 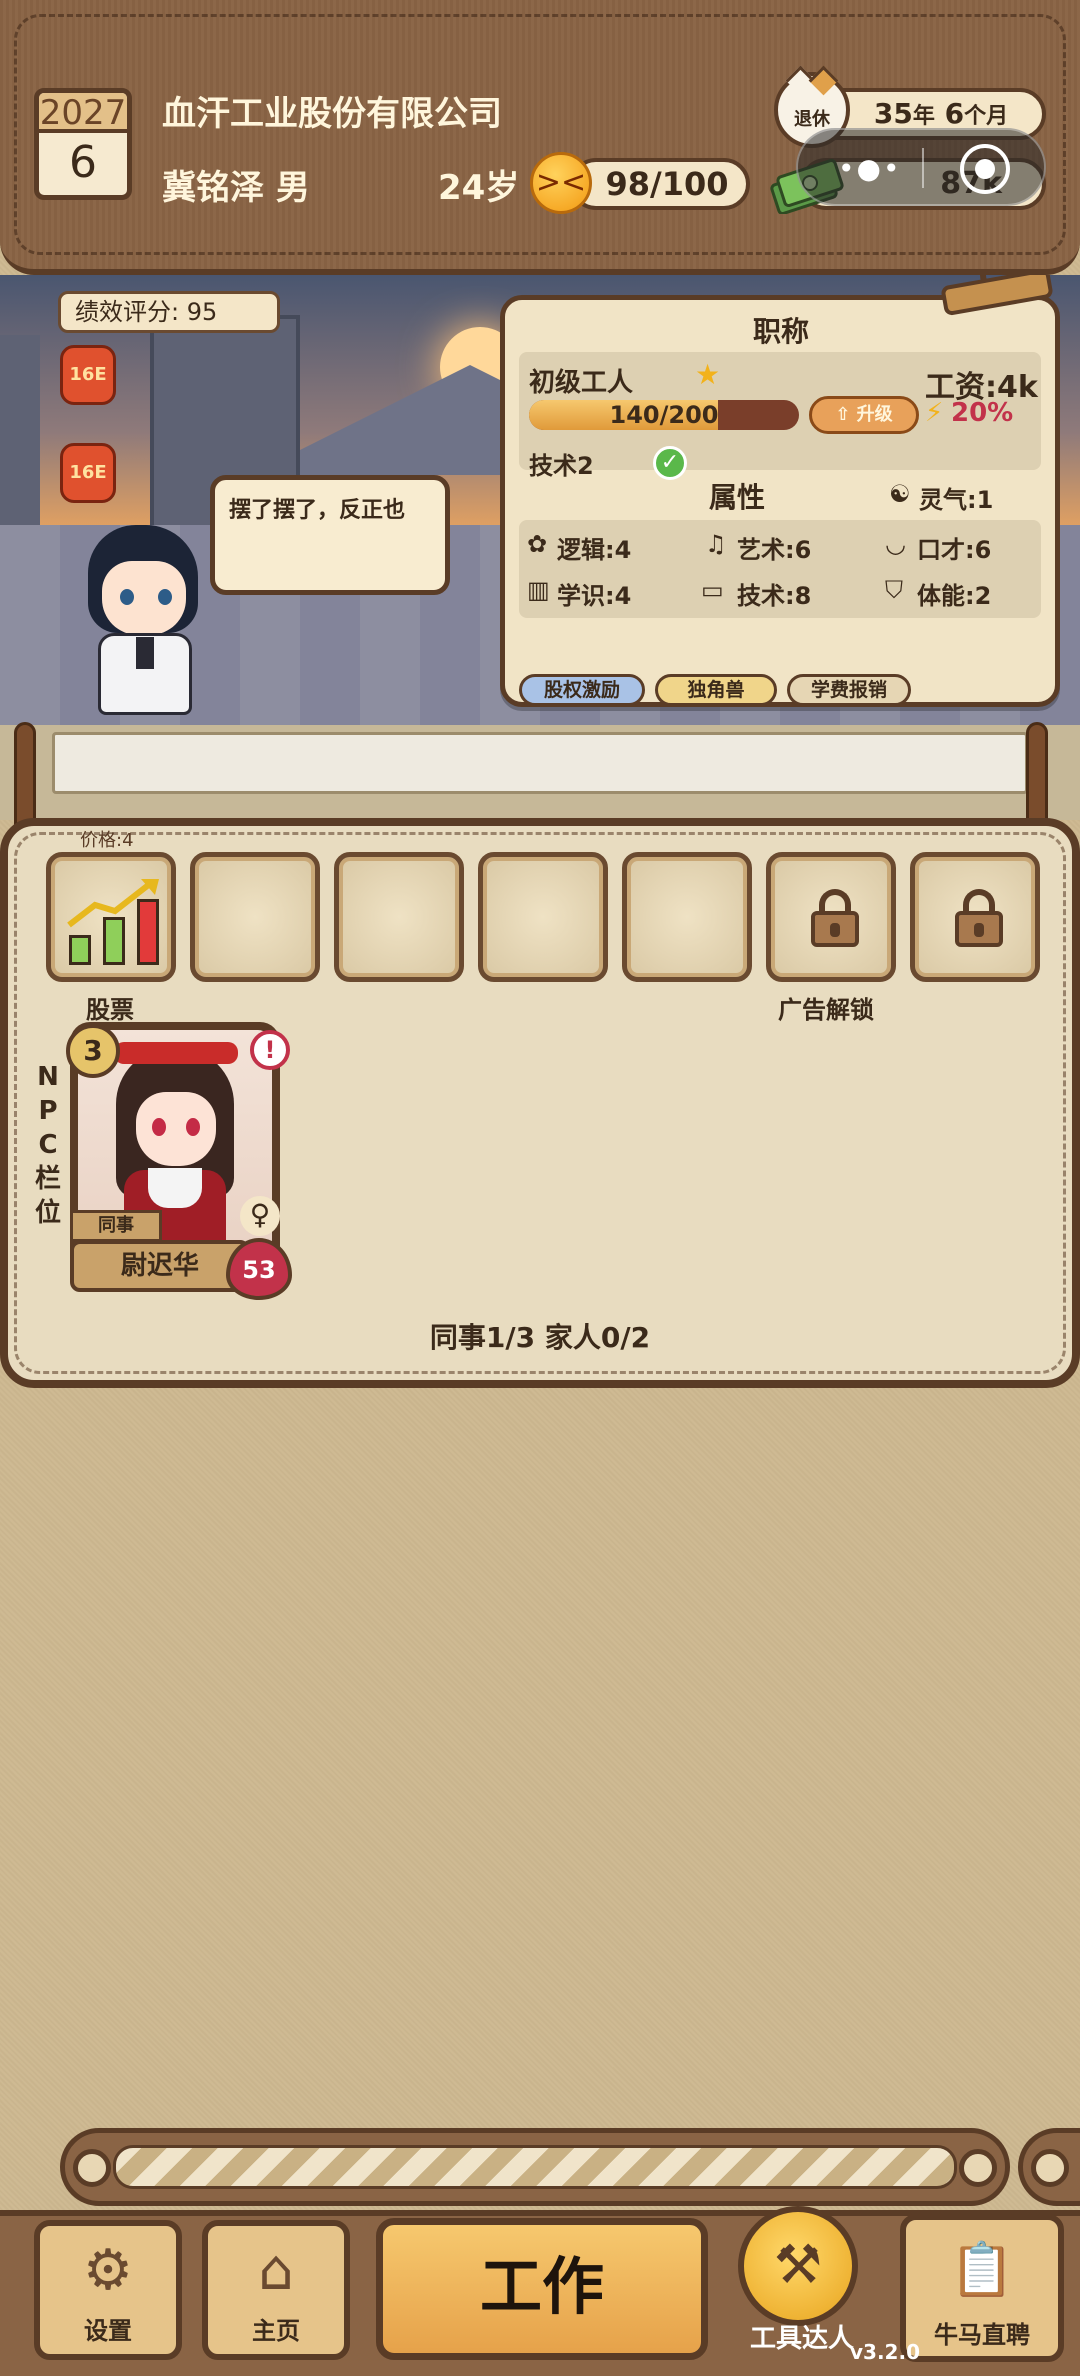 I want to click on exp-progress-text: 140/200, so click(x=664, y=415).